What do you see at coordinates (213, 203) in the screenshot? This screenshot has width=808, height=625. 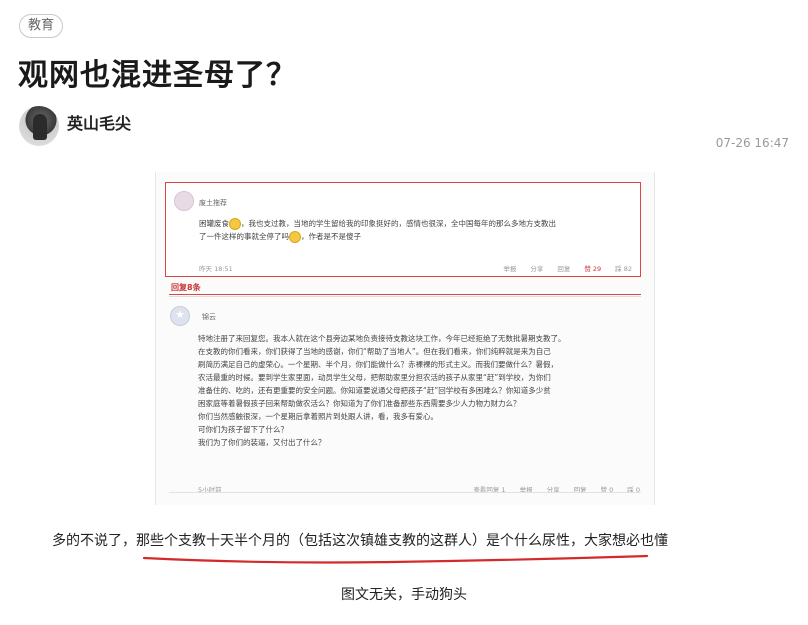 I see `commenter-name: 废土拖荐` at bounding box center [213, 203].